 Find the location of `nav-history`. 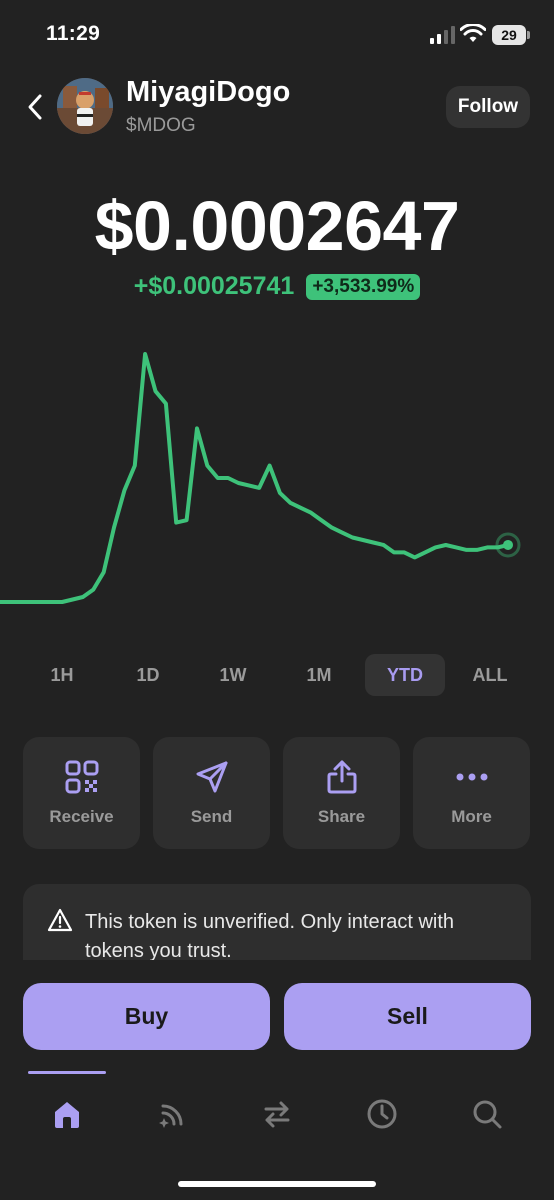

nav-history is located at coordinates (382, 1114).